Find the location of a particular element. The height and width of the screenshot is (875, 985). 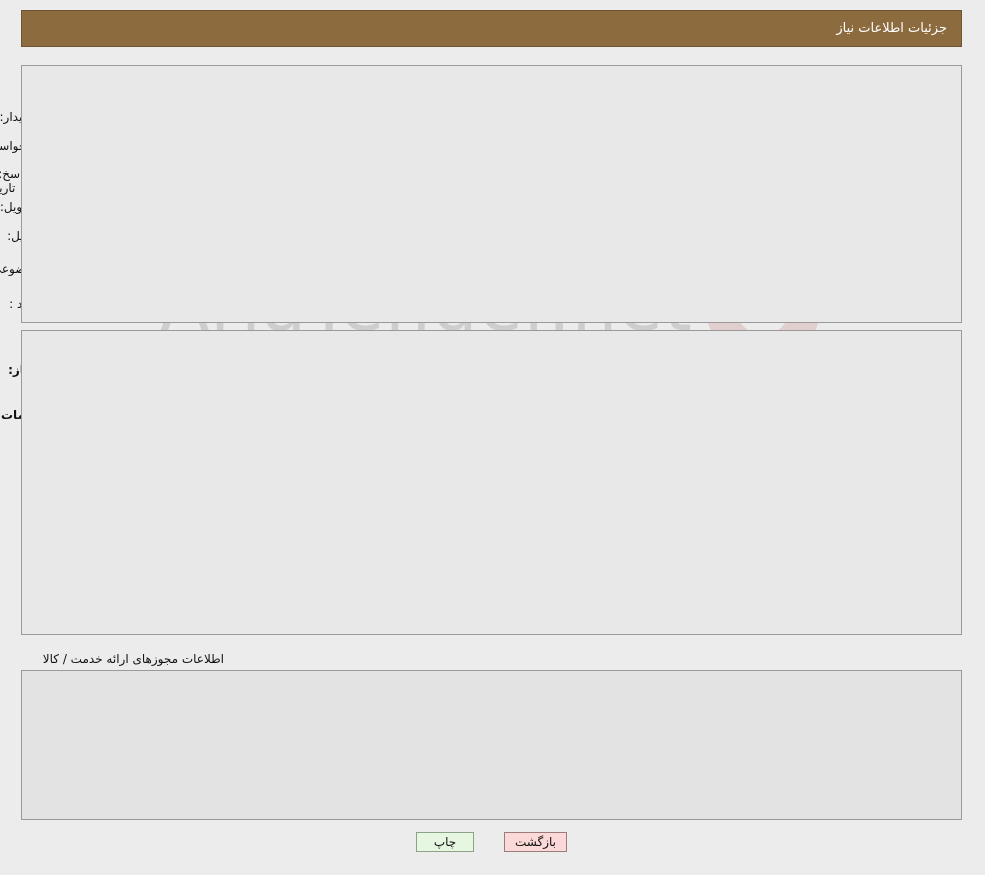

deadline-label-line2: تاریخ: is located at coordinates (8, 188).